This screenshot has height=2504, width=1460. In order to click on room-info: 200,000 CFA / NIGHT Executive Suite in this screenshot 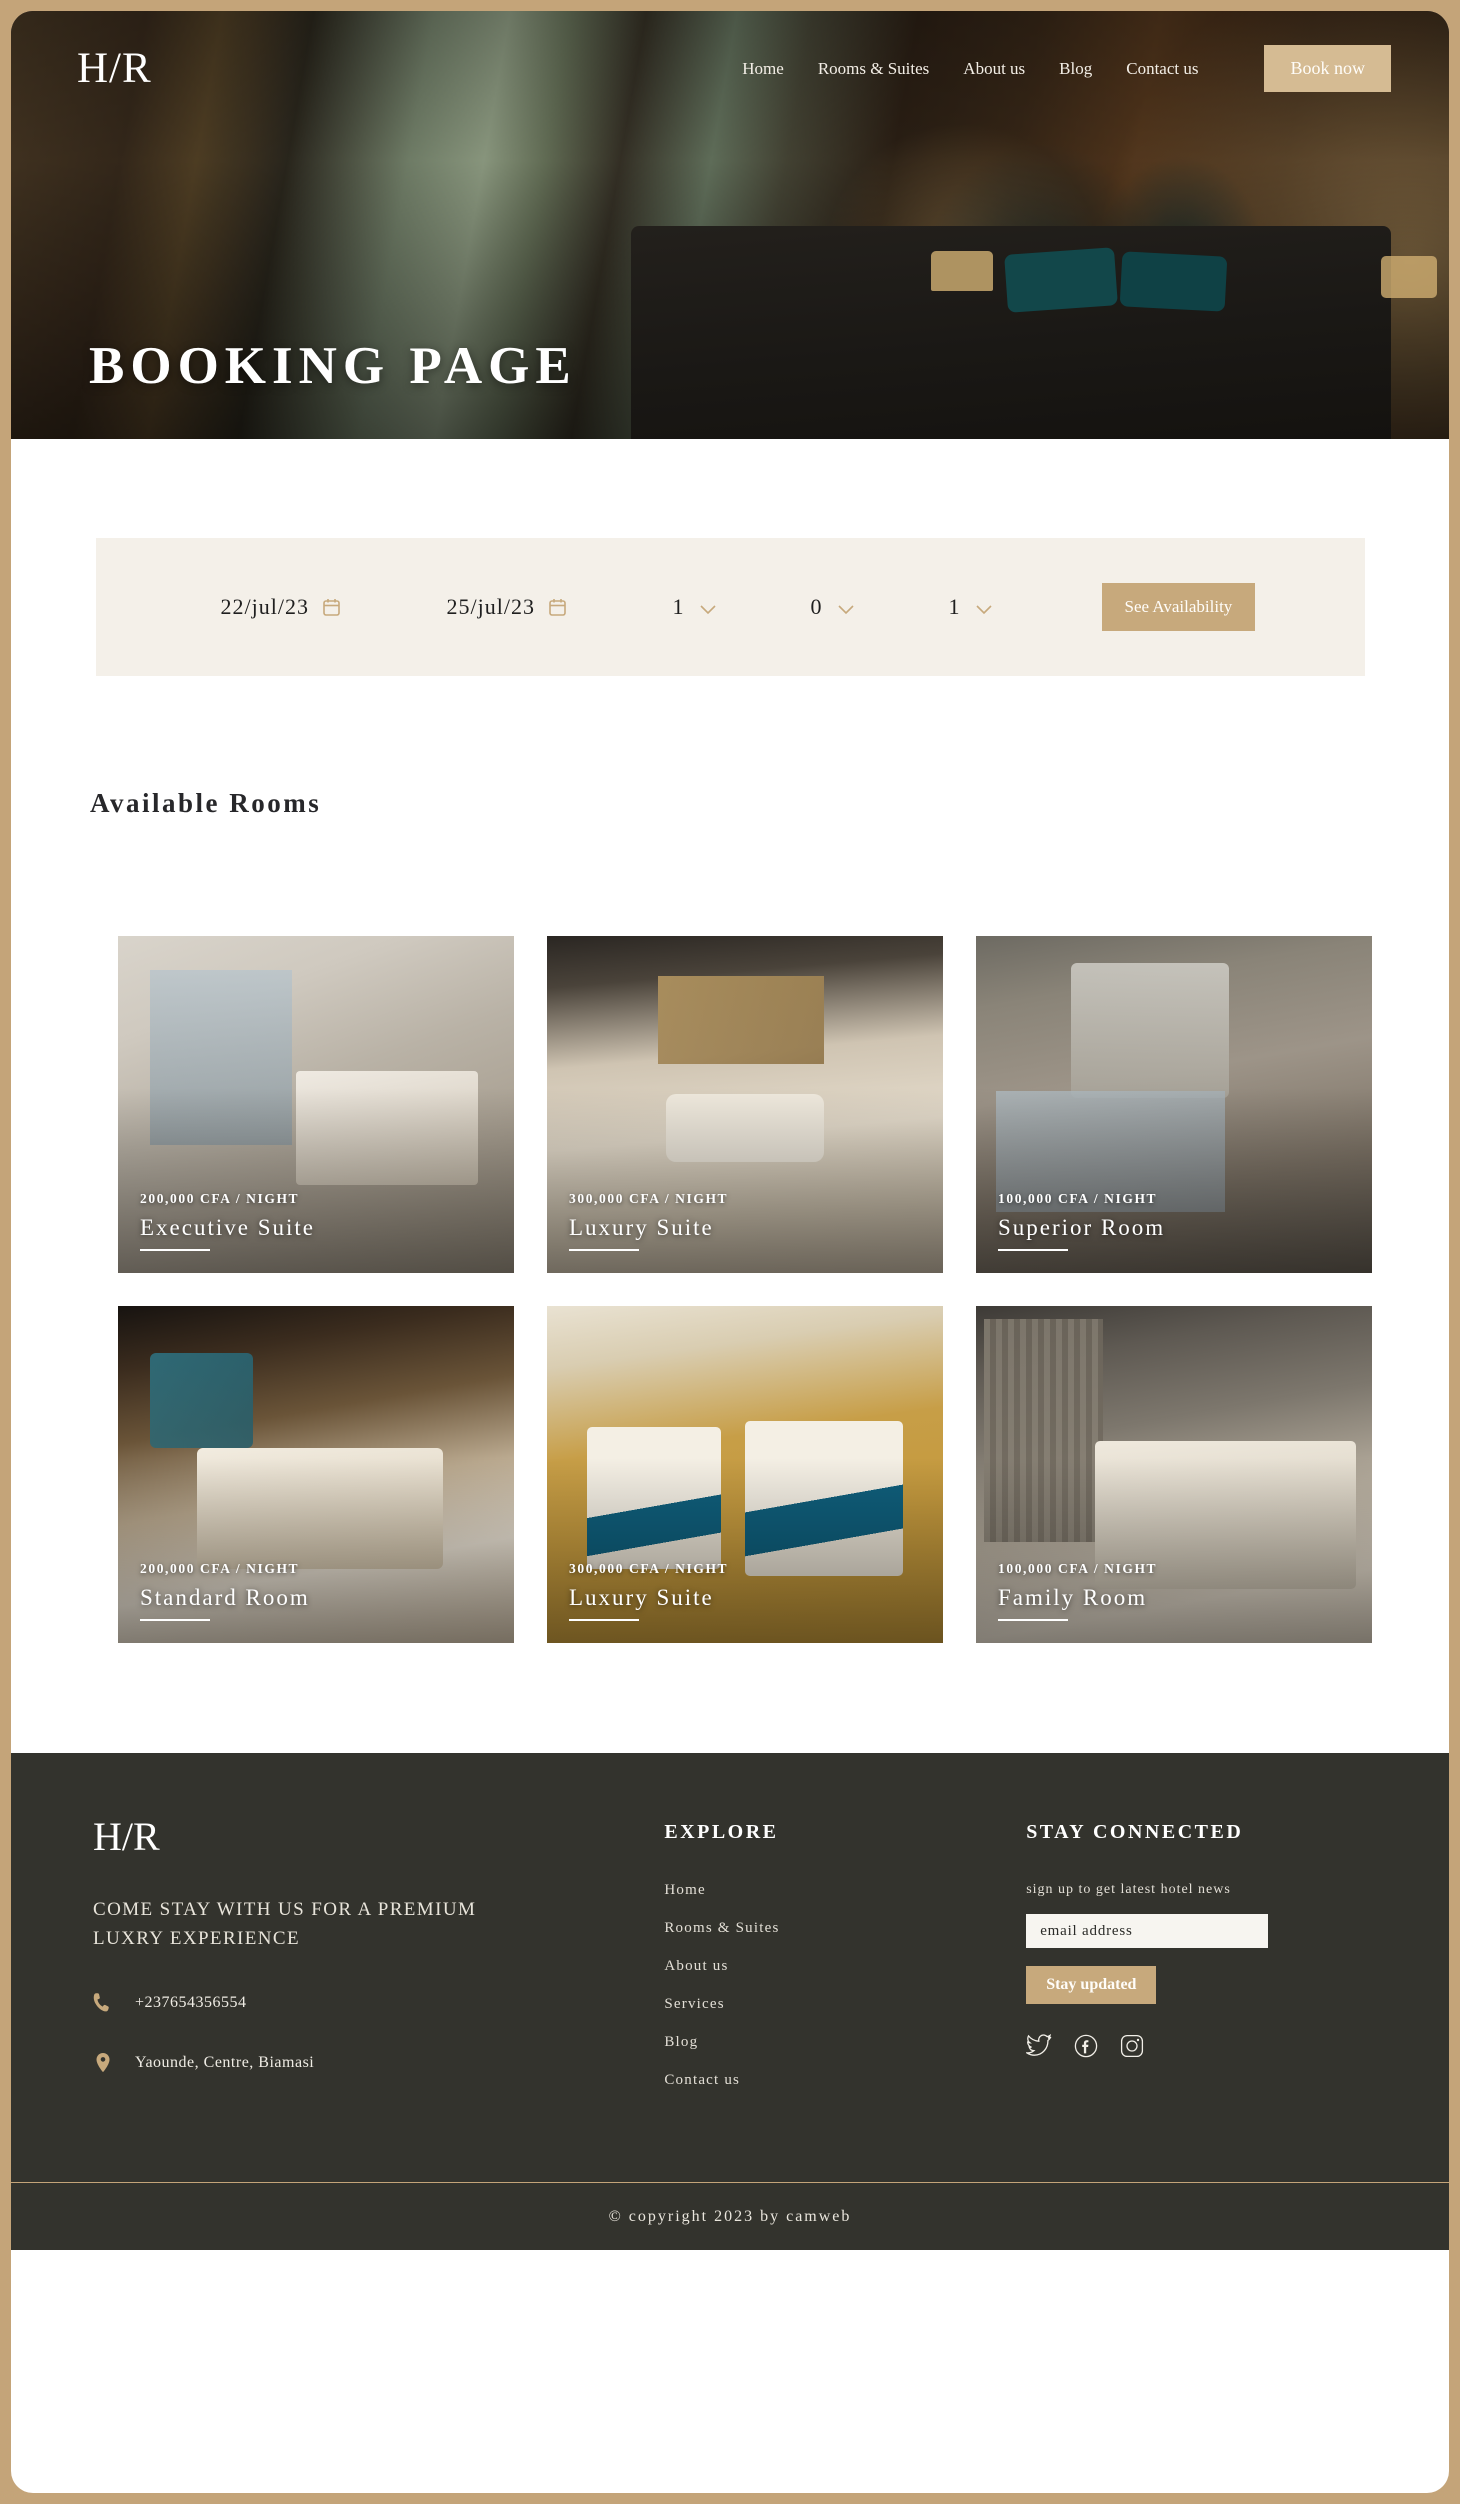, I will do `click(227, 1221)`.